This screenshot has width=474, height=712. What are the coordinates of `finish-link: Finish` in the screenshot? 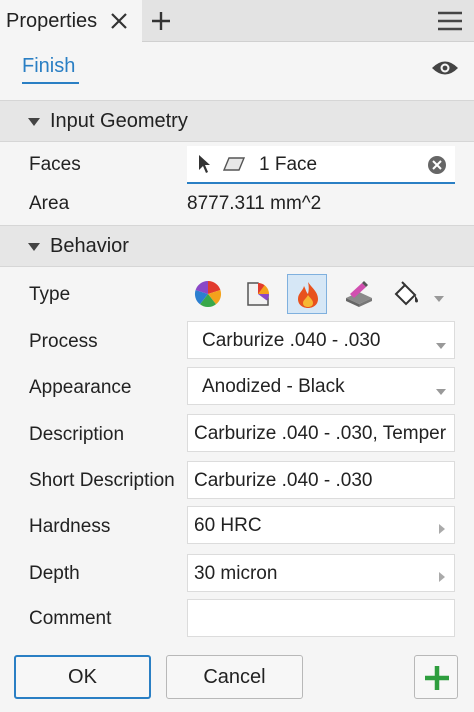 It's located at (51, 69).